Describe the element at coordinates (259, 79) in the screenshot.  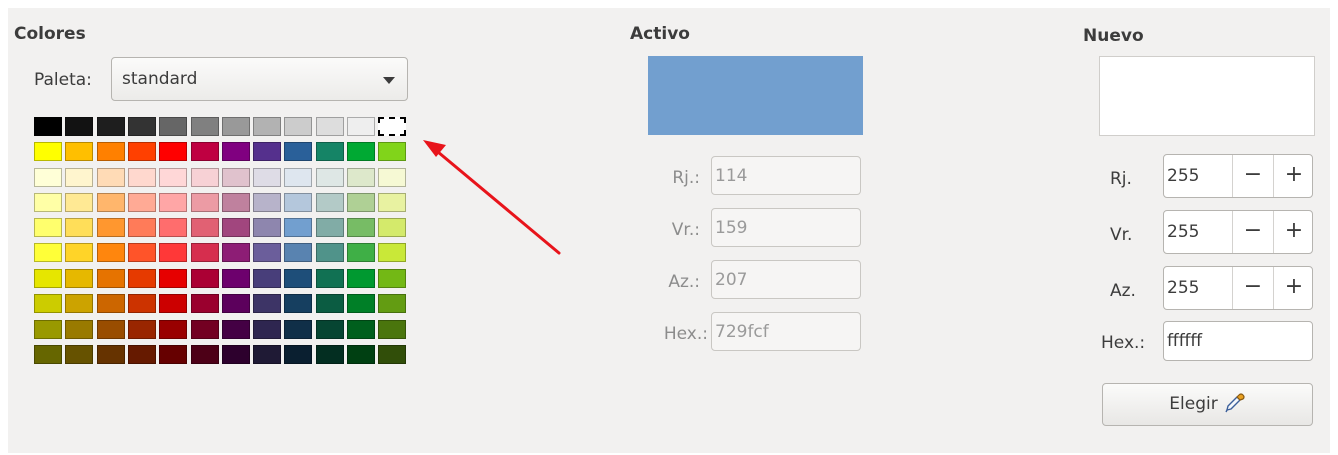
I see `paleta-dropdown: standard` at that location.